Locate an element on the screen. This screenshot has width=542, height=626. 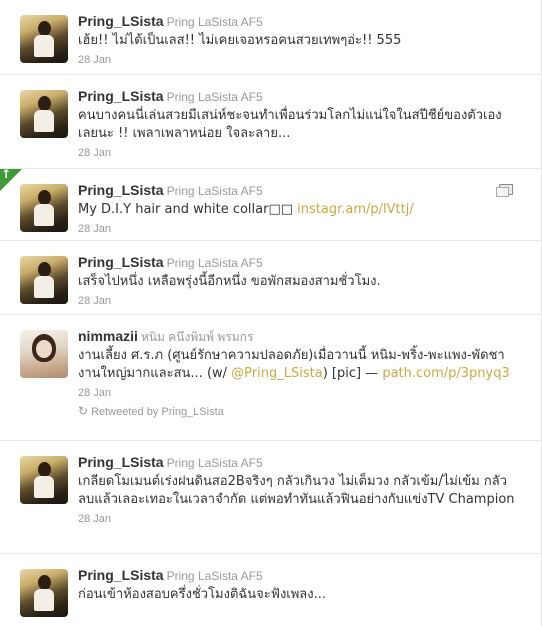
user-display-name: หนิม คนึงพิมพ์ พรมกร is located at coordinates (197, 337).